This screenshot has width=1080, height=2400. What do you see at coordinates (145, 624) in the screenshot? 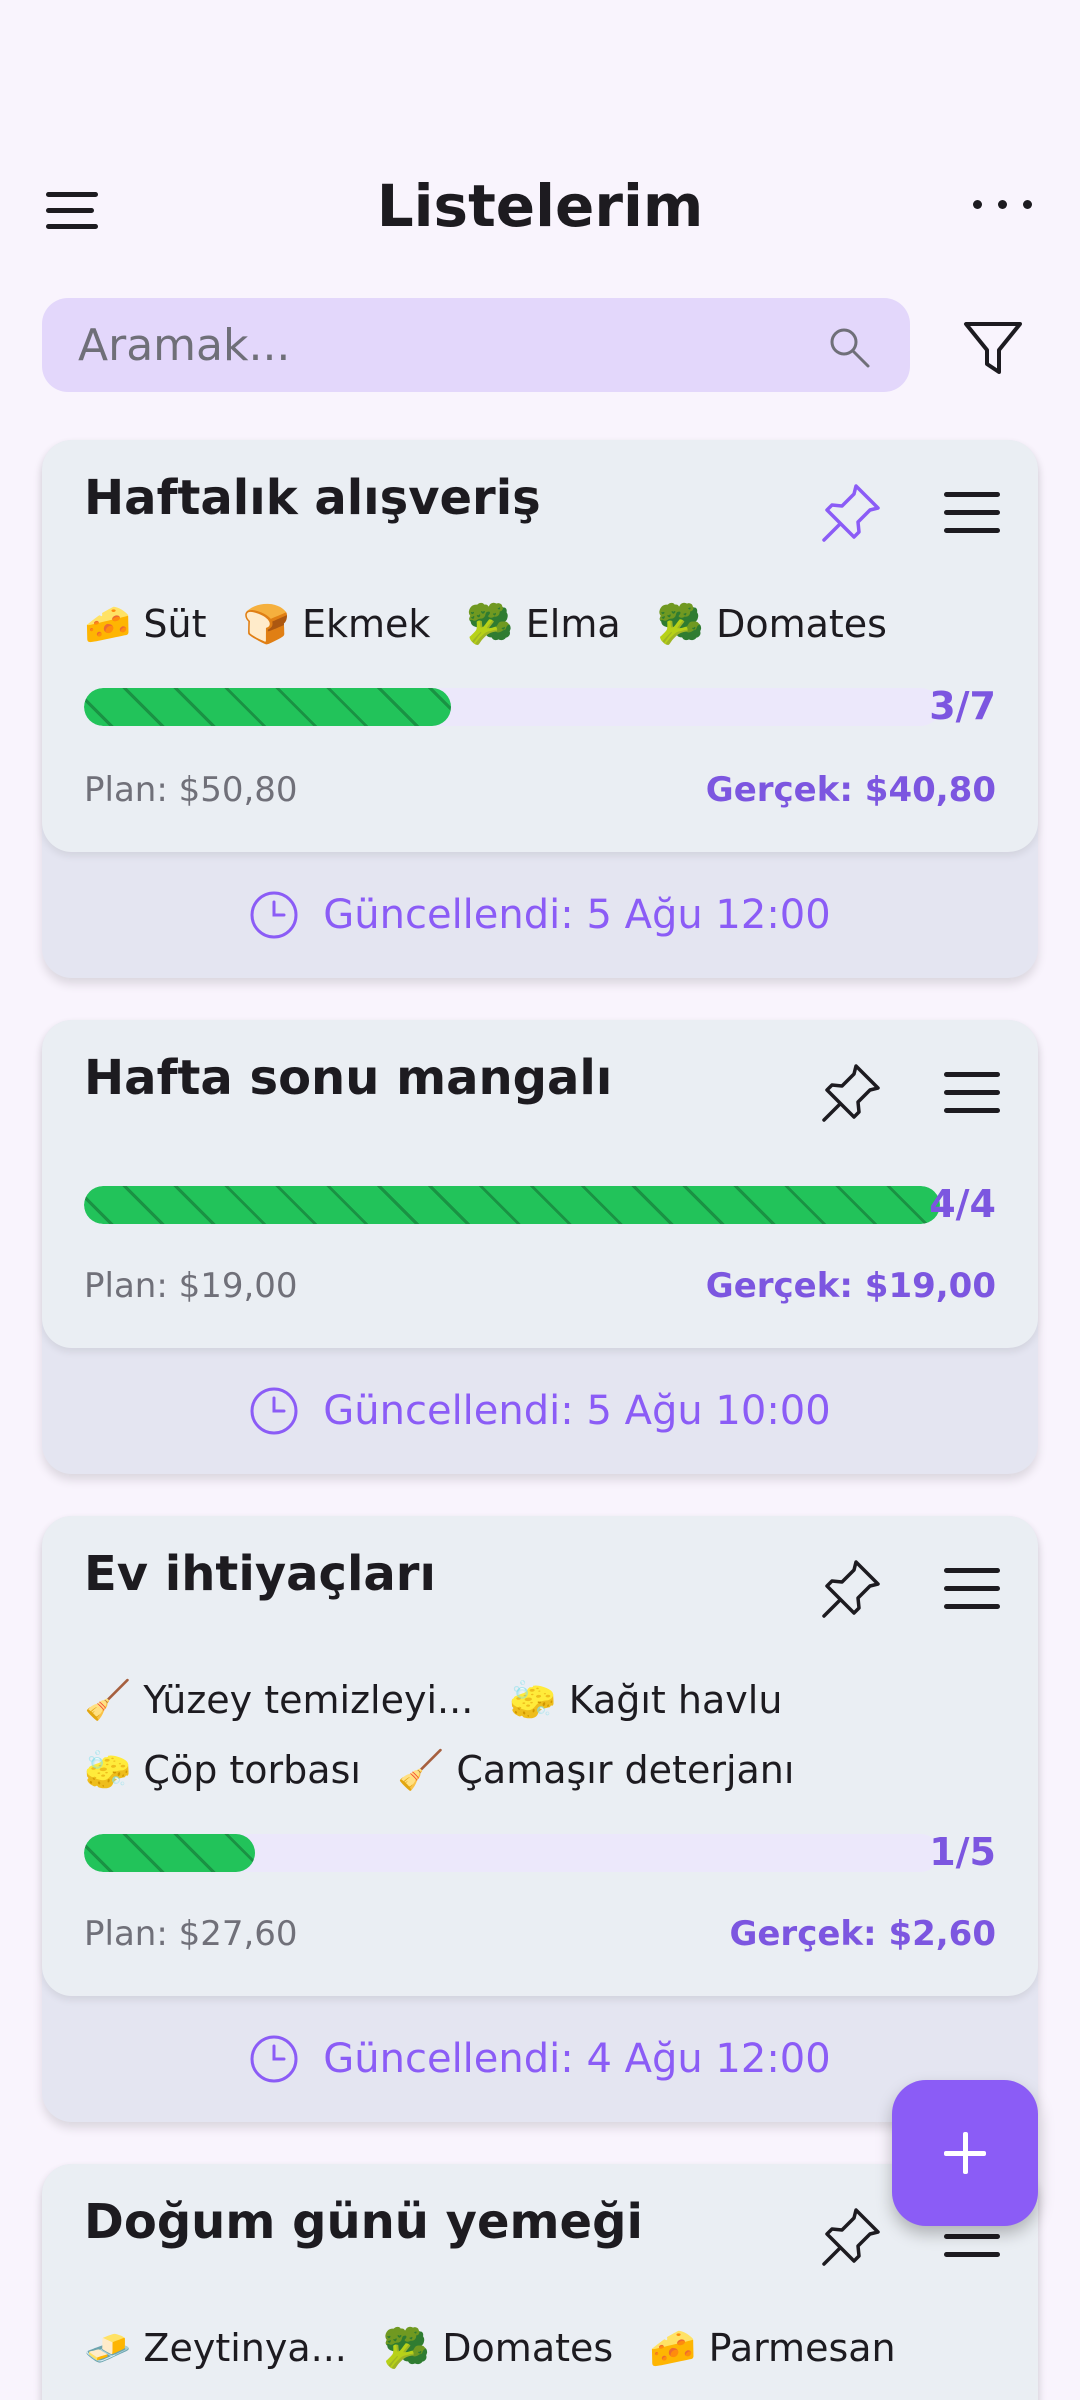
I see `item-chip: 🧀 Süt` at bounding box center [145, 624].